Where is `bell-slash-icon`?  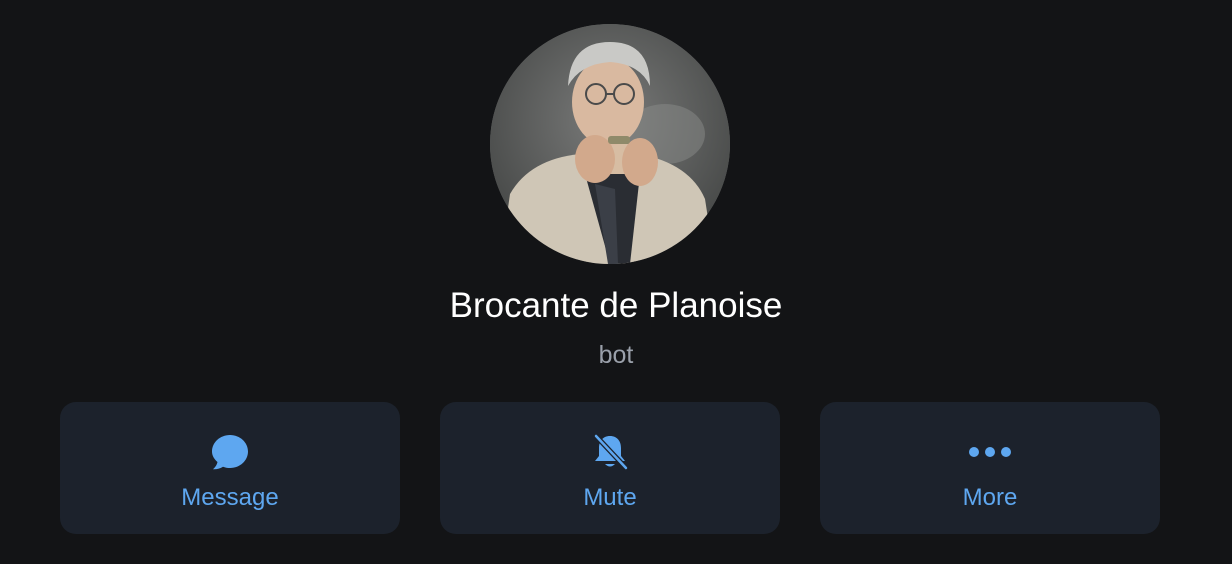 bell-slash-icon is located at coordinates (610, 452).